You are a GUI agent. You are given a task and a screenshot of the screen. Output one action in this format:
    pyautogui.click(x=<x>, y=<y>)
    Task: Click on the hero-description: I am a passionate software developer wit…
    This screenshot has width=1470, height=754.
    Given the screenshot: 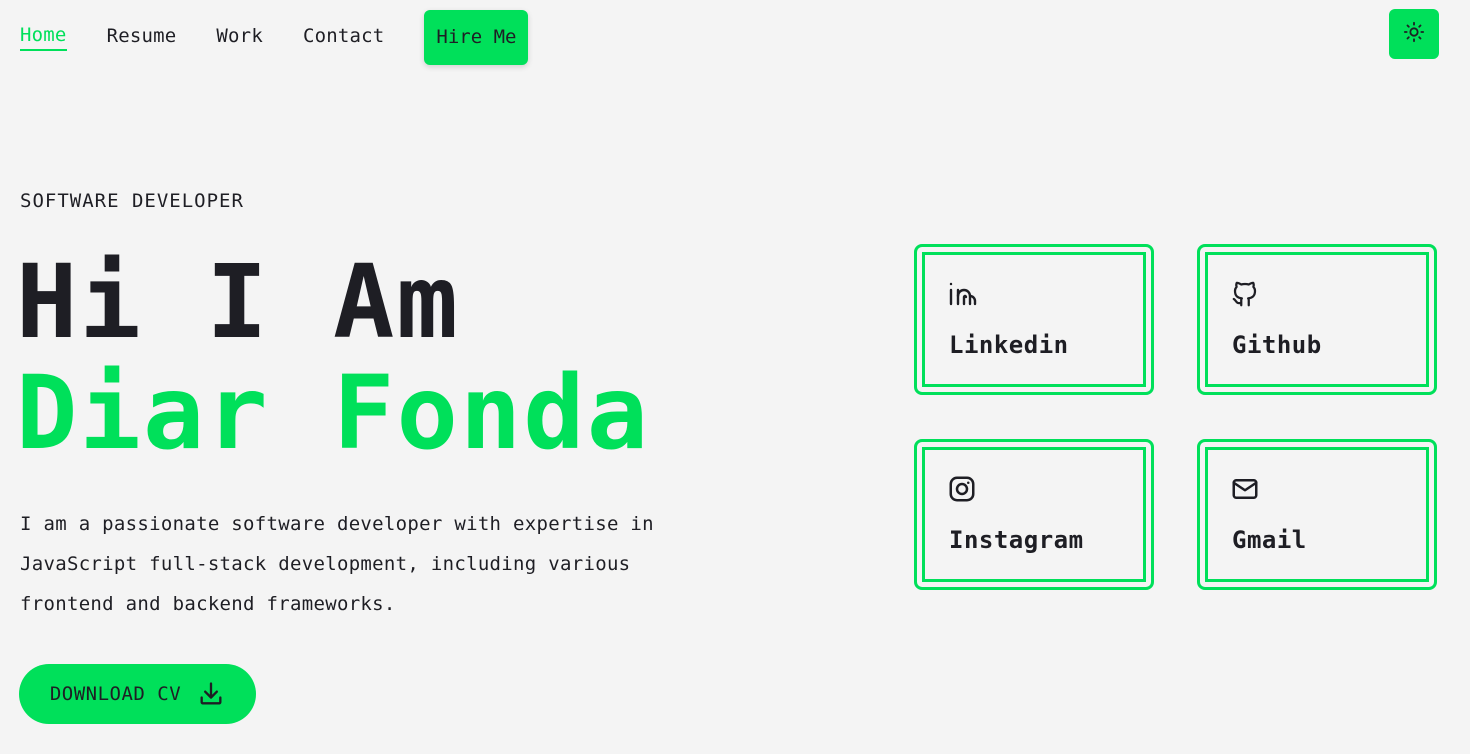 What is the action you would take?
    pyautogui.click(x=337, y=564)
    